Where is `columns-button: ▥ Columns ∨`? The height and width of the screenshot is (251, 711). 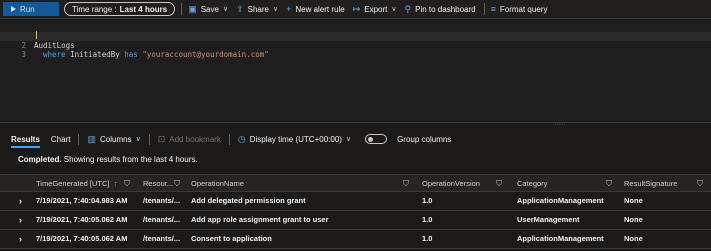
columns-button: ▥ Columns ∨ is located at coordinates (113, 139).